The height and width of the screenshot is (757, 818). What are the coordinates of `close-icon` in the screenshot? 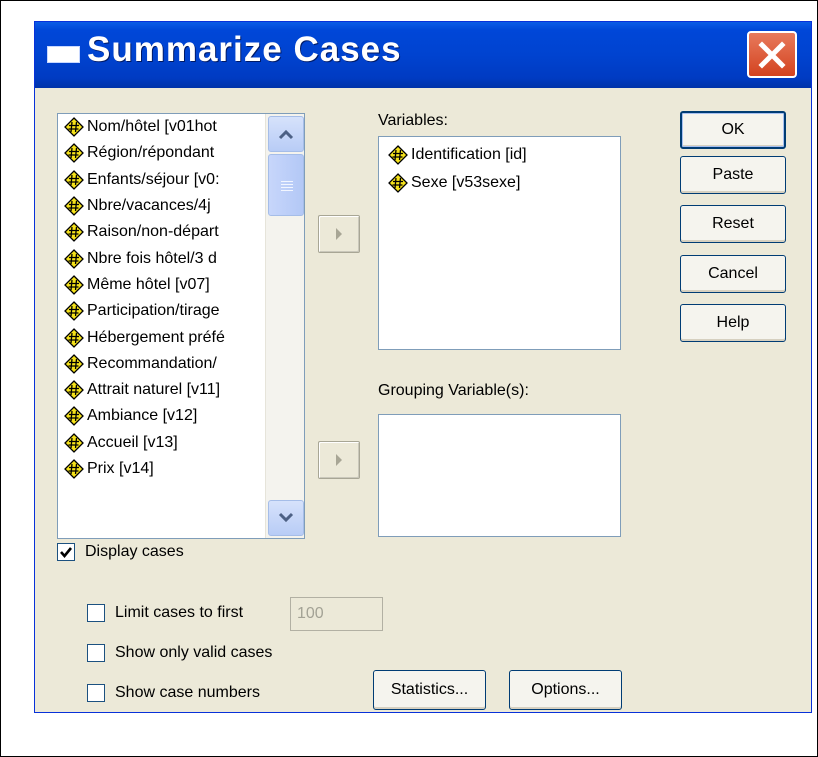 It's located at (772, 54).